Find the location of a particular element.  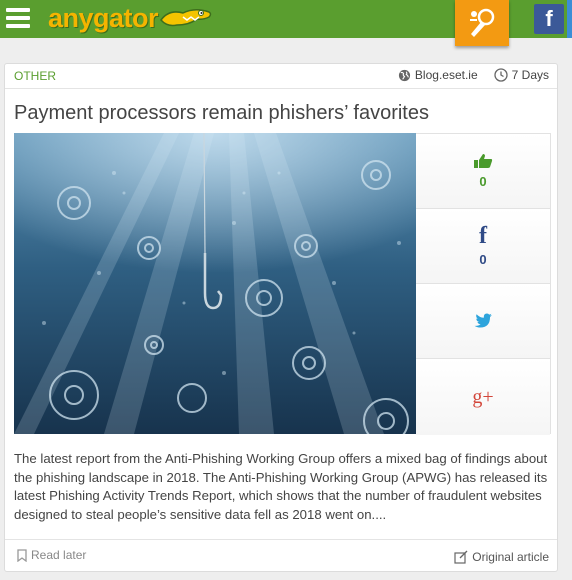

header-edge-button is located at coordinates (569, 19).